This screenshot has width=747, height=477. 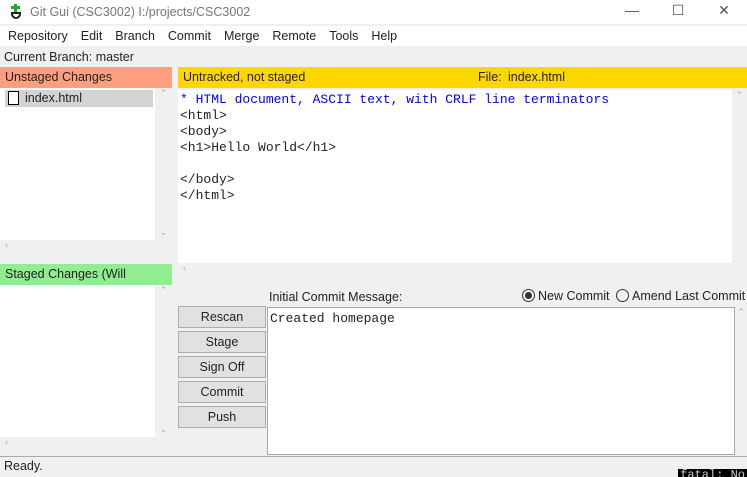 I want to click on unstaged-list: index.html ⌃ ⌄, so click(x=86, y=164).